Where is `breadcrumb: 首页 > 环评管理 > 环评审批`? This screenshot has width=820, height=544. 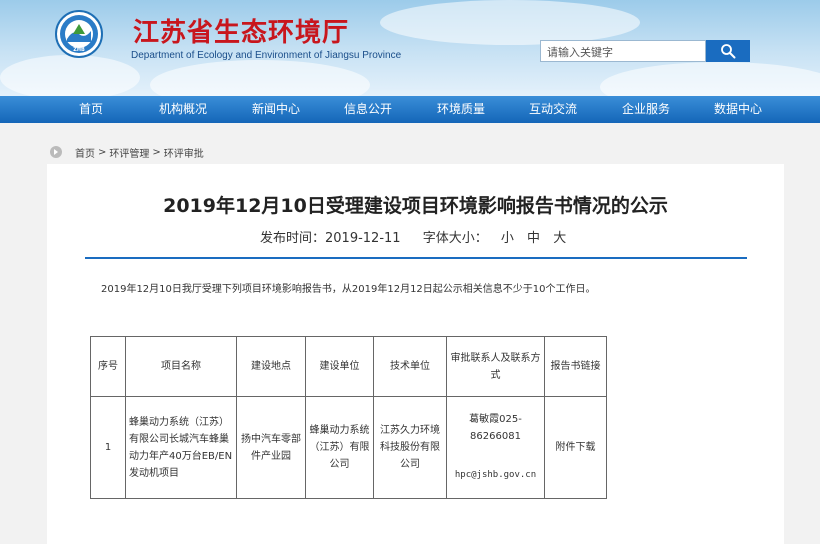
breadcrumb: 首页 > 环评管理 > 环评审批 is located at coordinates (127, 152).